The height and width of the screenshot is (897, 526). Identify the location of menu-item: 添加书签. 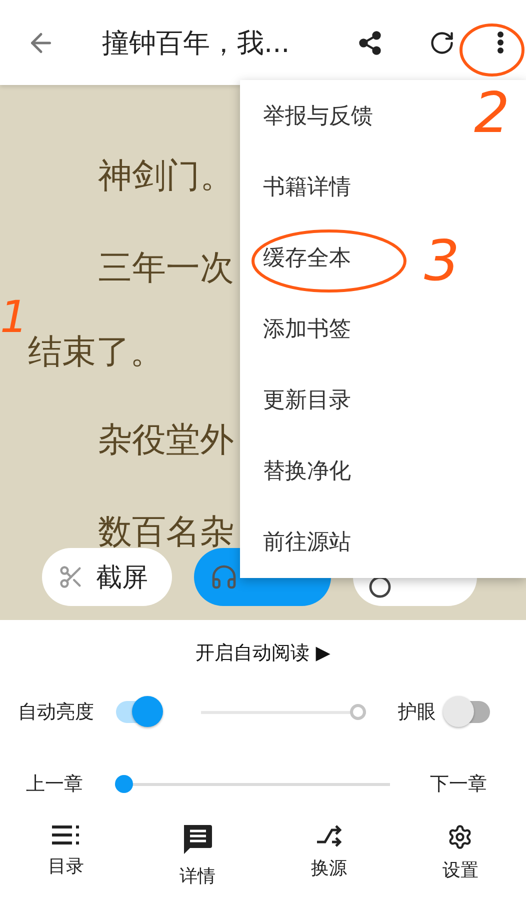
(307, 329).